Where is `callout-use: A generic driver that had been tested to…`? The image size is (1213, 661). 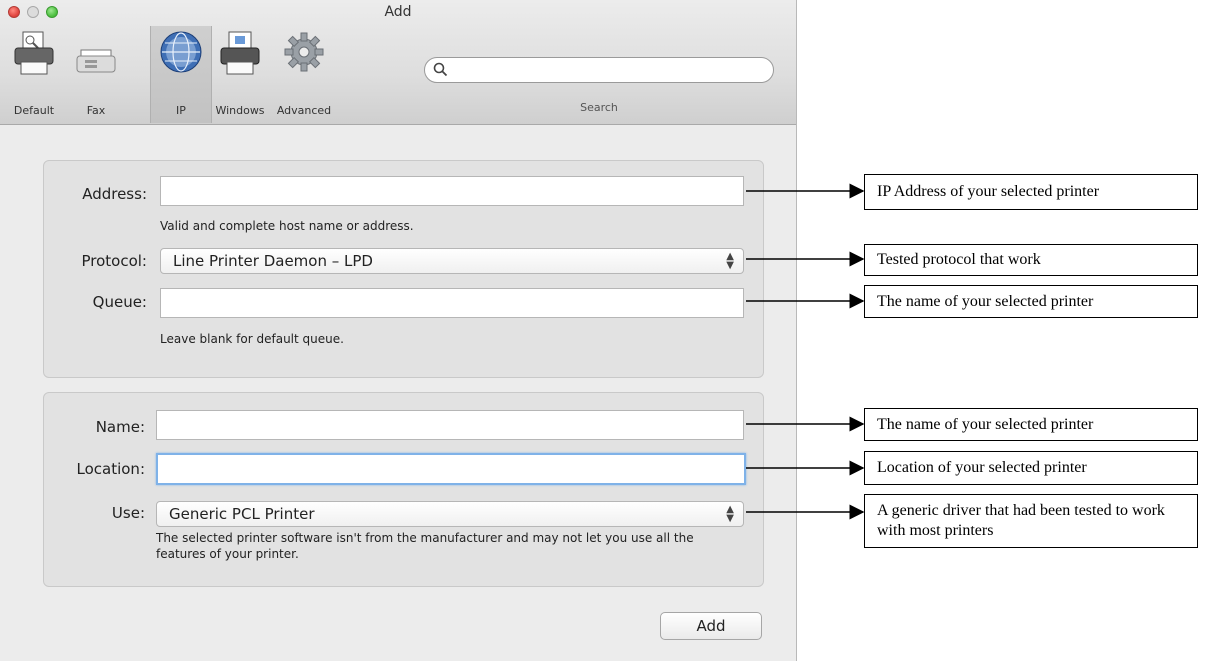 callout-use: A generic driver that had been tested to… is located at coordinates (1031, 521).